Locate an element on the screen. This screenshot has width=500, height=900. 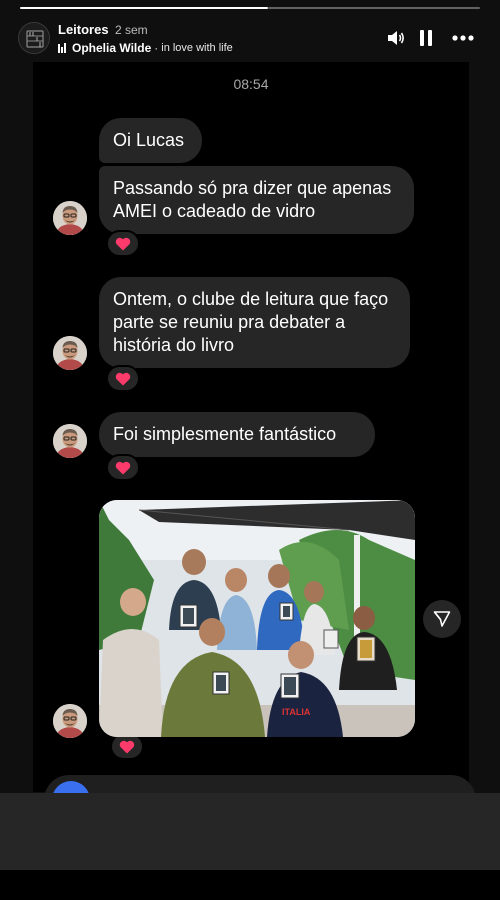
music-song: in love with life is located at coordinates (197, 48).